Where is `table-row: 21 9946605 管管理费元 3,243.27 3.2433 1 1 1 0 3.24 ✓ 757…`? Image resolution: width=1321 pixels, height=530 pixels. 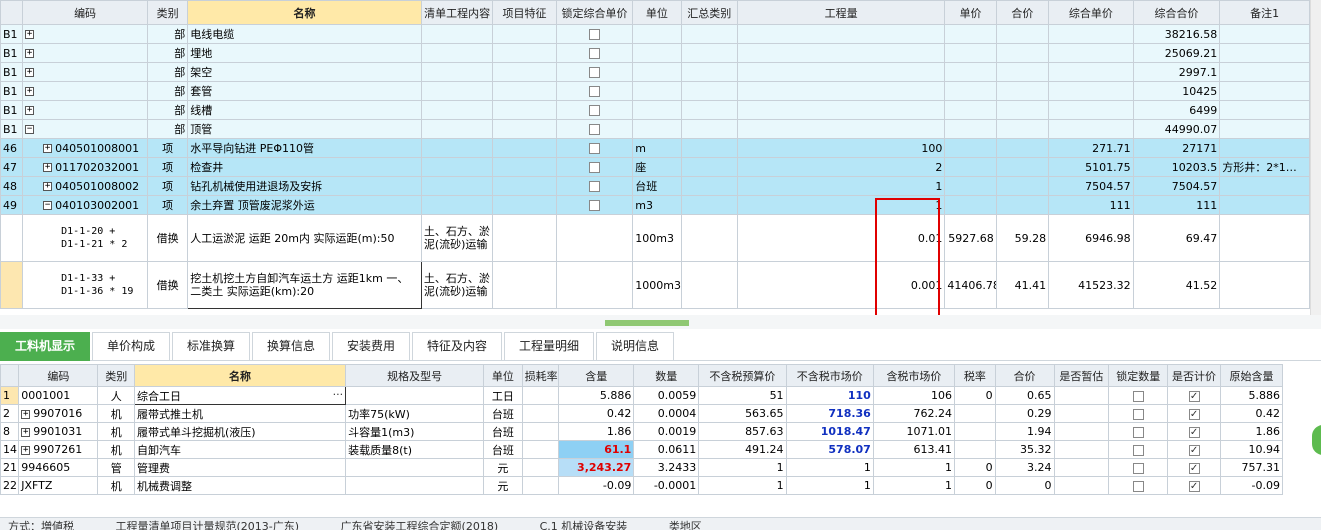
table-row: 21 9946605 管管理费元 3,243.27 3.2433 1 1 1 0 3.24 ✓ 757… is located at coordinates (642, 467).